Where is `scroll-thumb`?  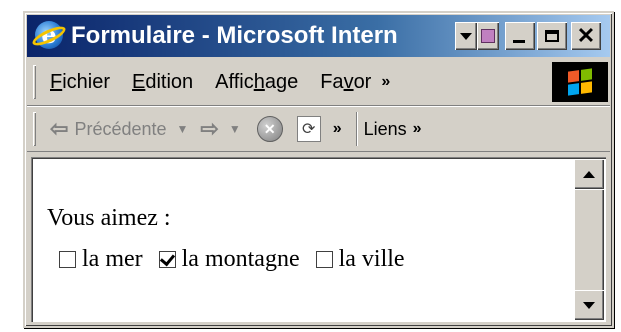 scroll-thumb is located at coordinates (589, 244).